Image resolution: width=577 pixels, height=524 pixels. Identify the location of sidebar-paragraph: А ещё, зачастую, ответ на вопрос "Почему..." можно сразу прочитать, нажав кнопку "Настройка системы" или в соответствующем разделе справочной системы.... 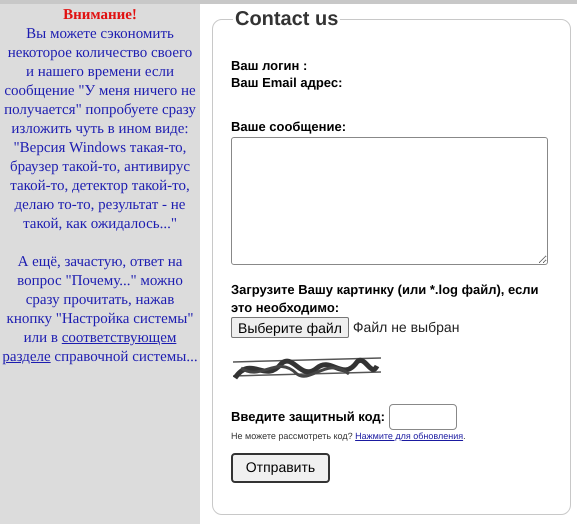
(100, 310).